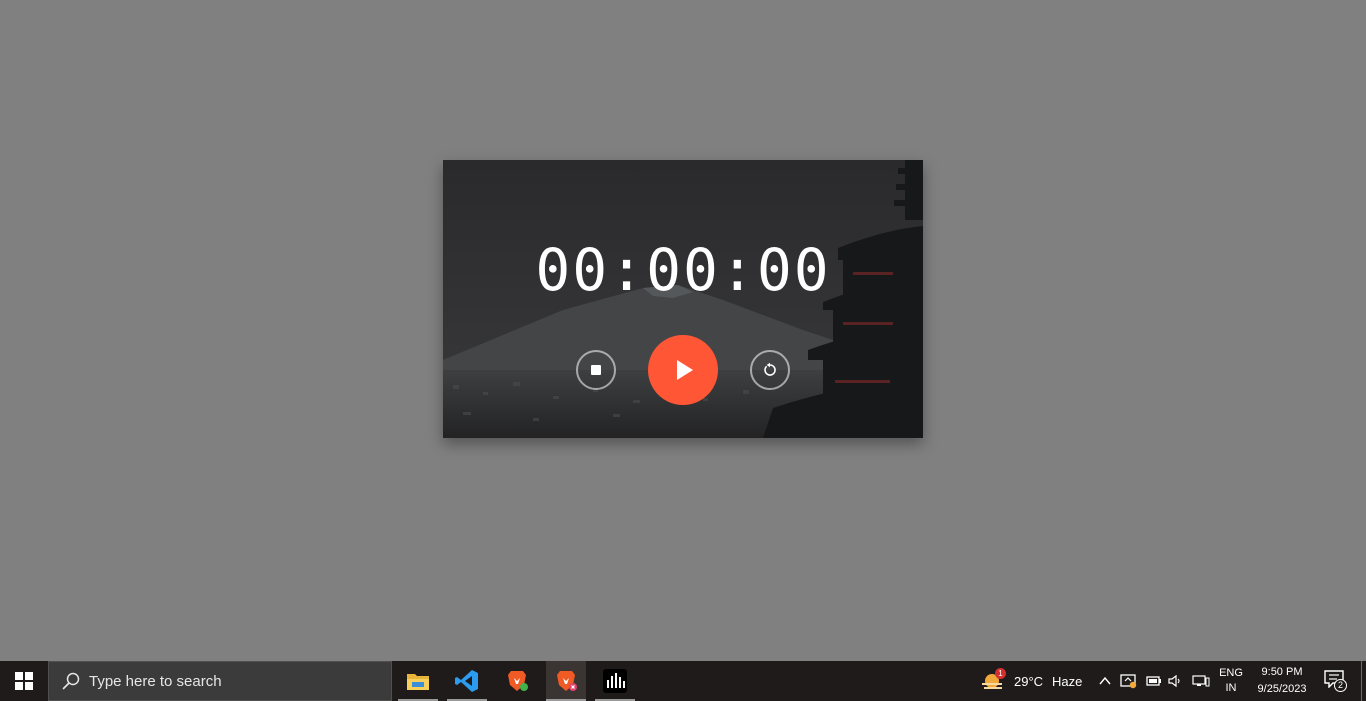  Describe the element at coordinates (1175, 681) in the screenshot. I see `volume-icon` at that location.